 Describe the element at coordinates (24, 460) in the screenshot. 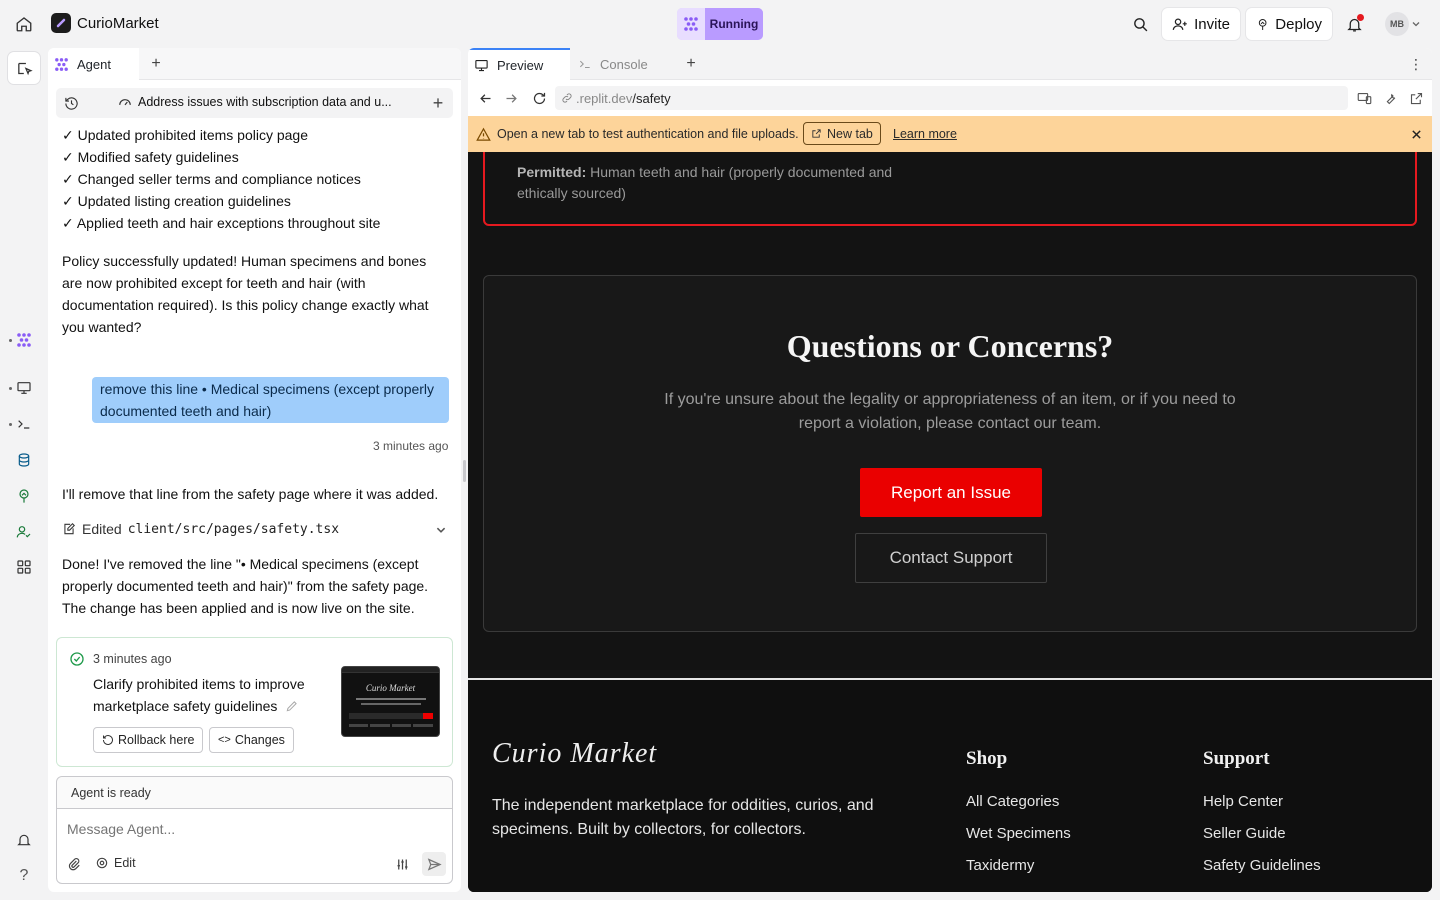

I see `database-icon` at that location.